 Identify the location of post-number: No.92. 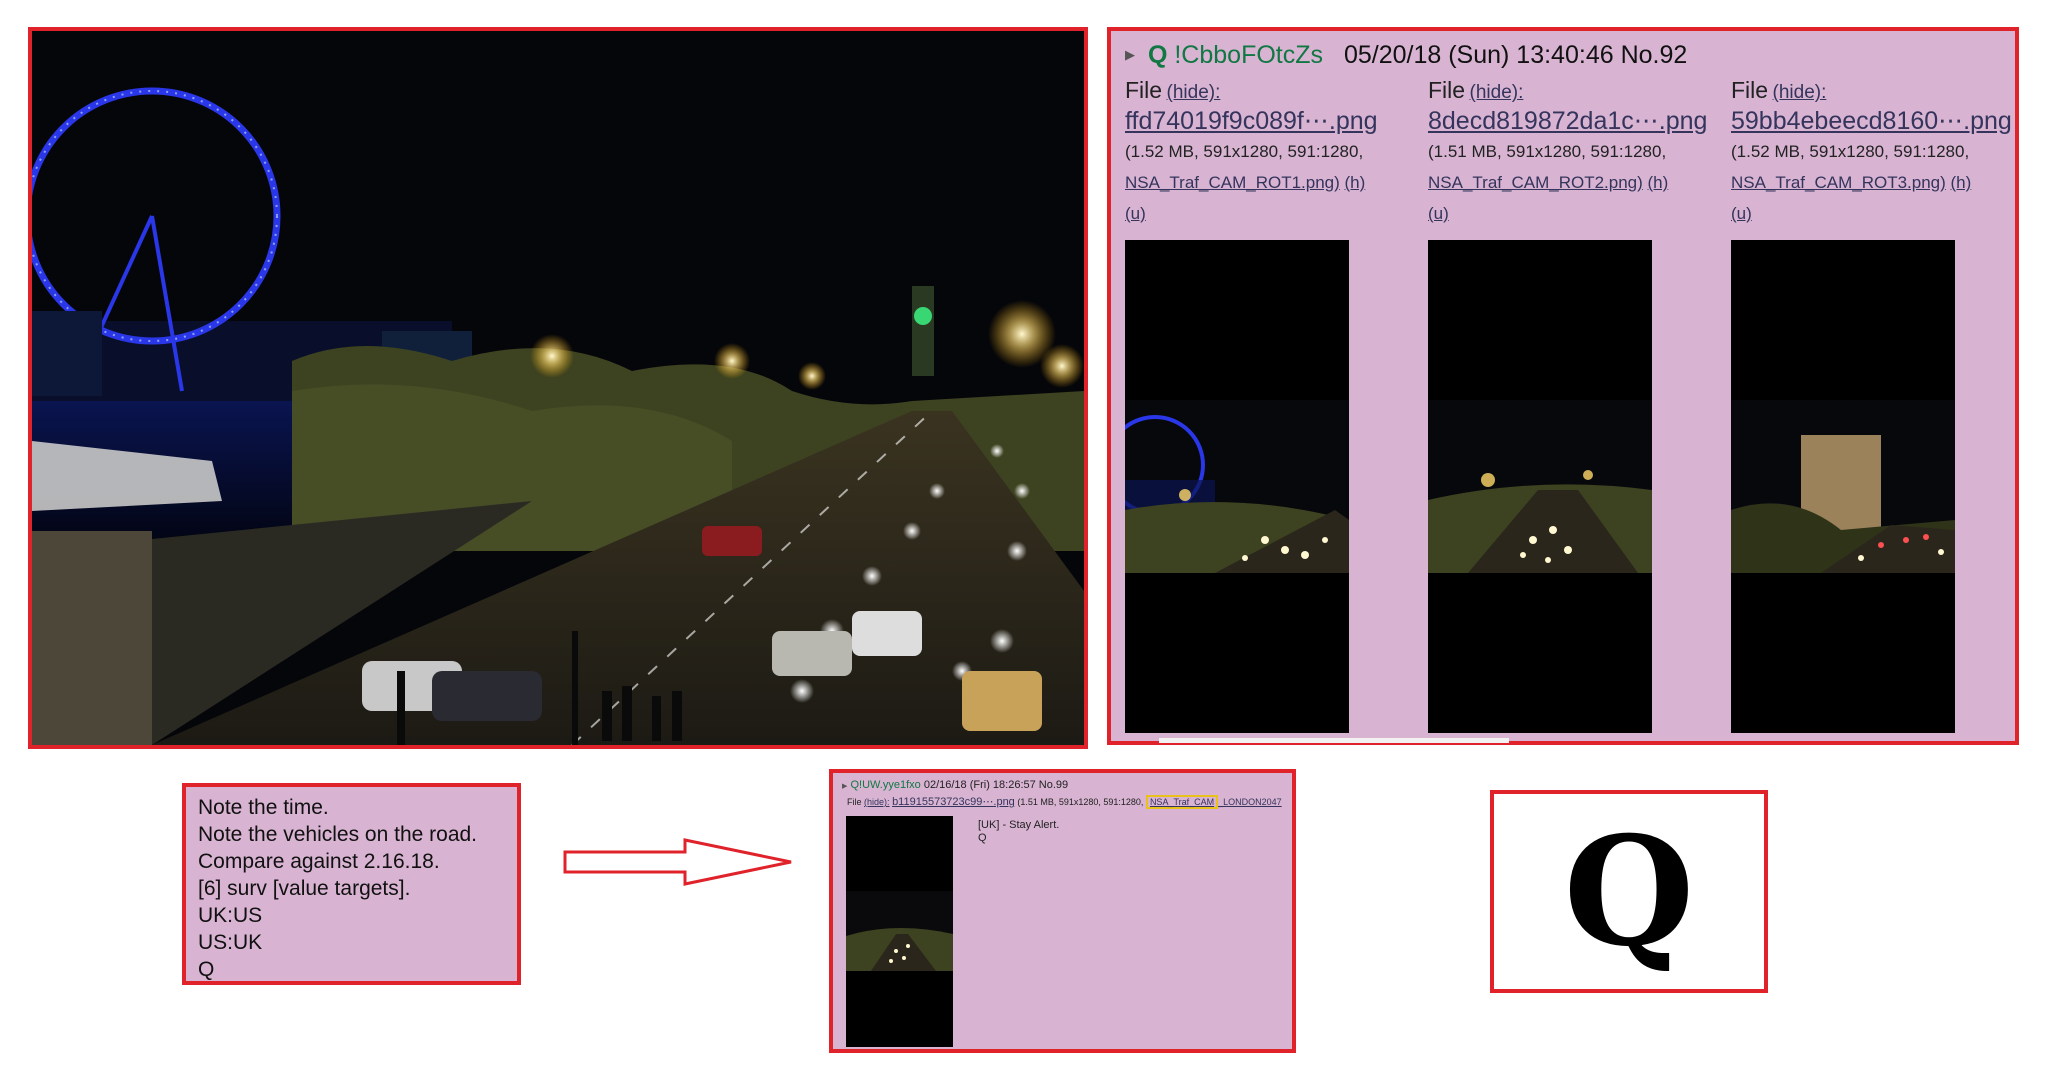
(1654, 55).